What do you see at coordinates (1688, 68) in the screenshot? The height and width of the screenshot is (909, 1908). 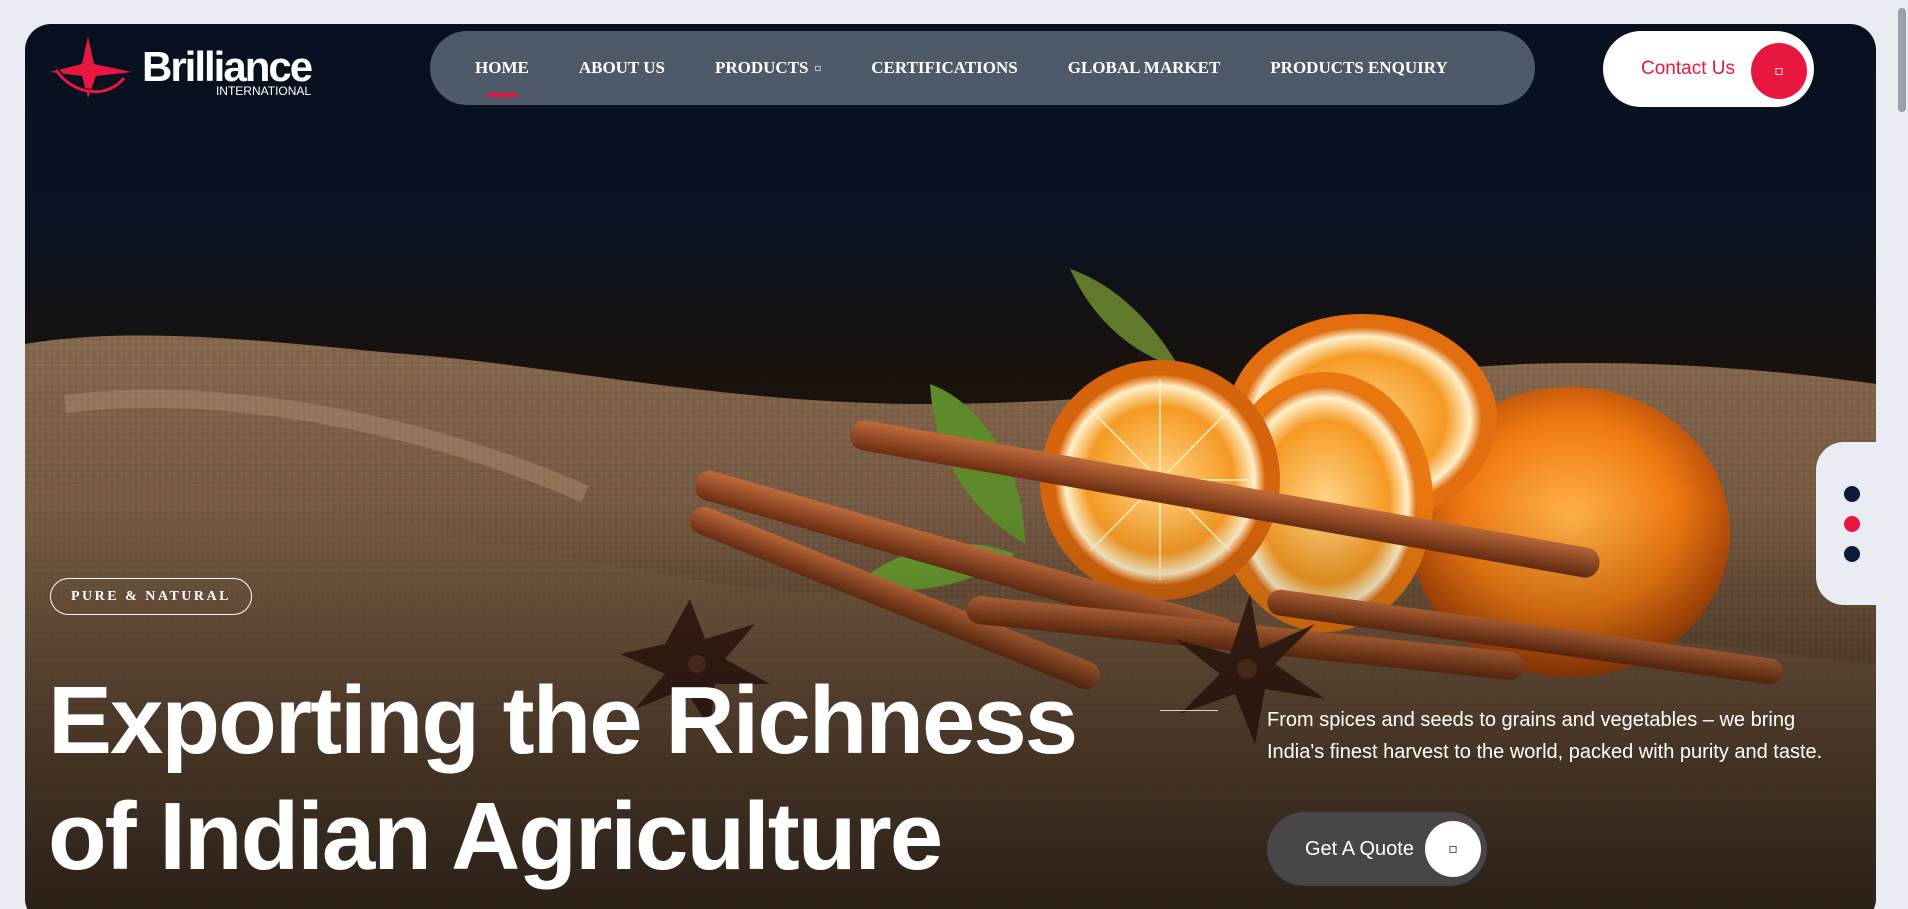 I see `contact-us-label: Contact Us` at bounding box center [1688, 68].